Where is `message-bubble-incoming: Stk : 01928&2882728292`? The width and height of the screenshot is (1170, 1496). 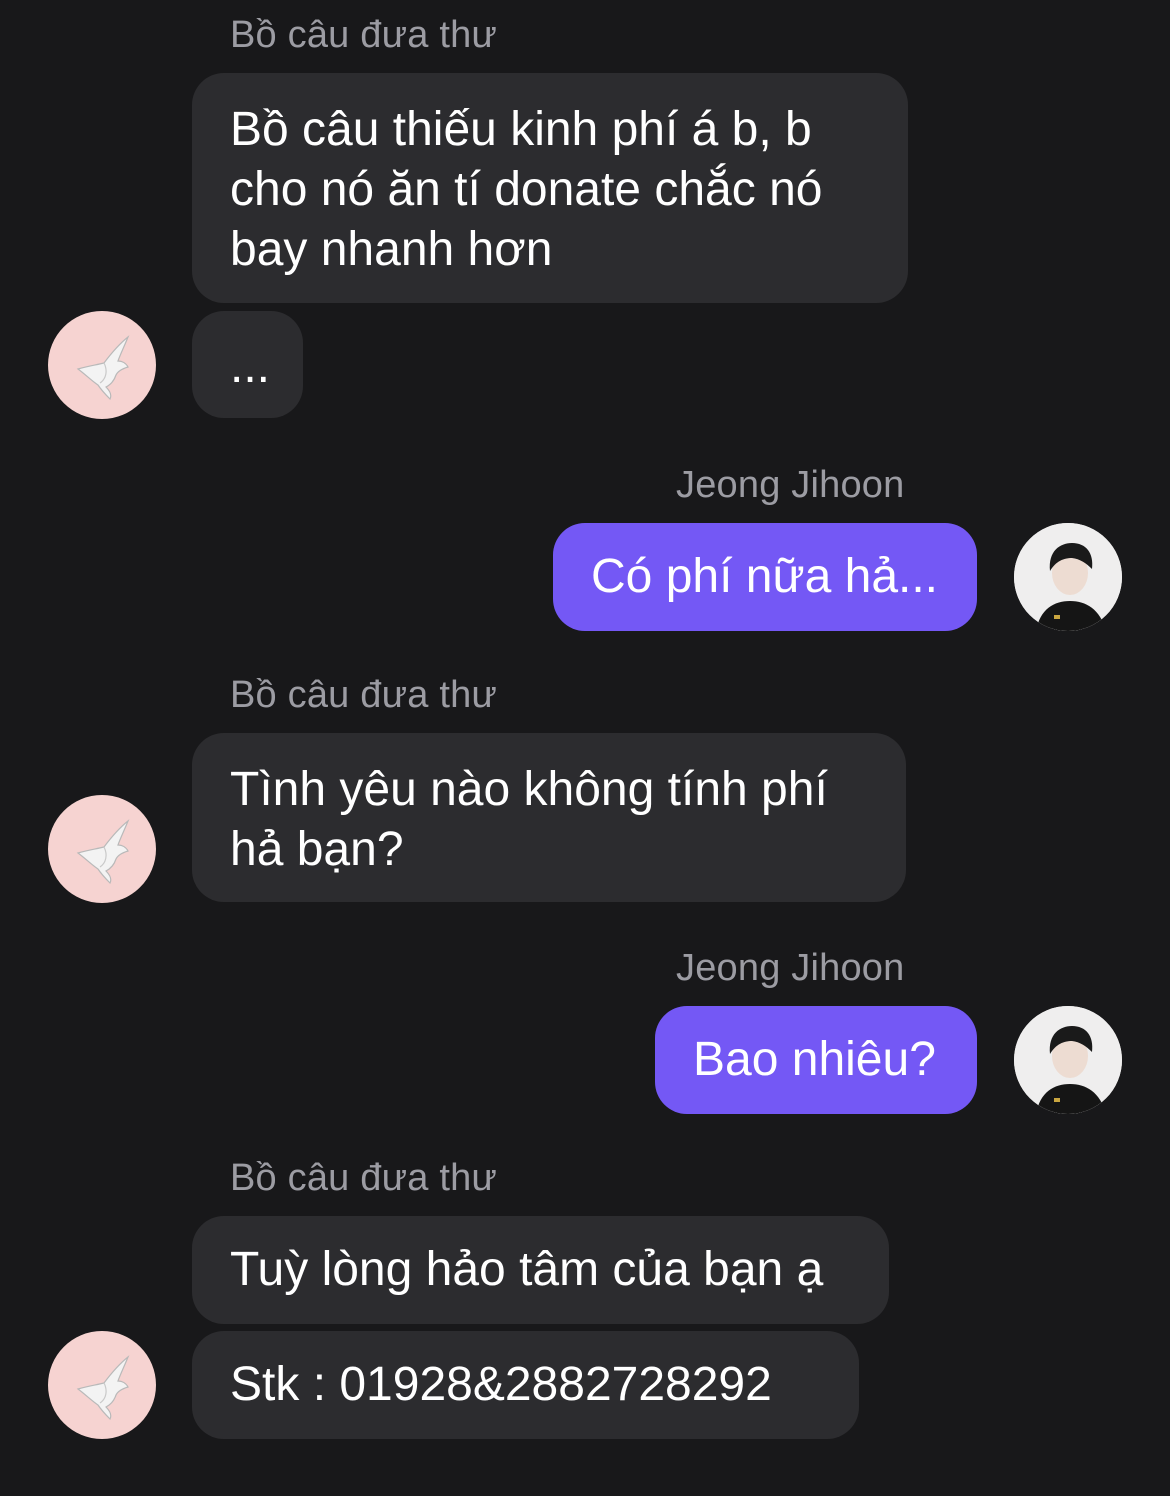
message-bubble-incoming: Stk : 01928&2882728292 is located at coordinates (525, 1385).